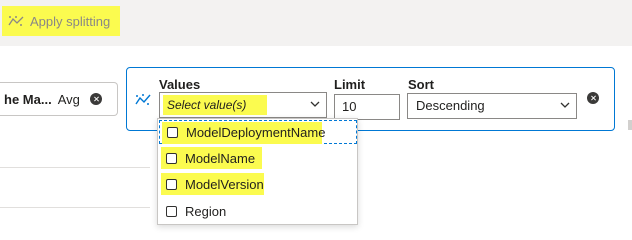 This screenshot has height=240, width=632. I want to click on sort-label: Sort, so click(421, 84).